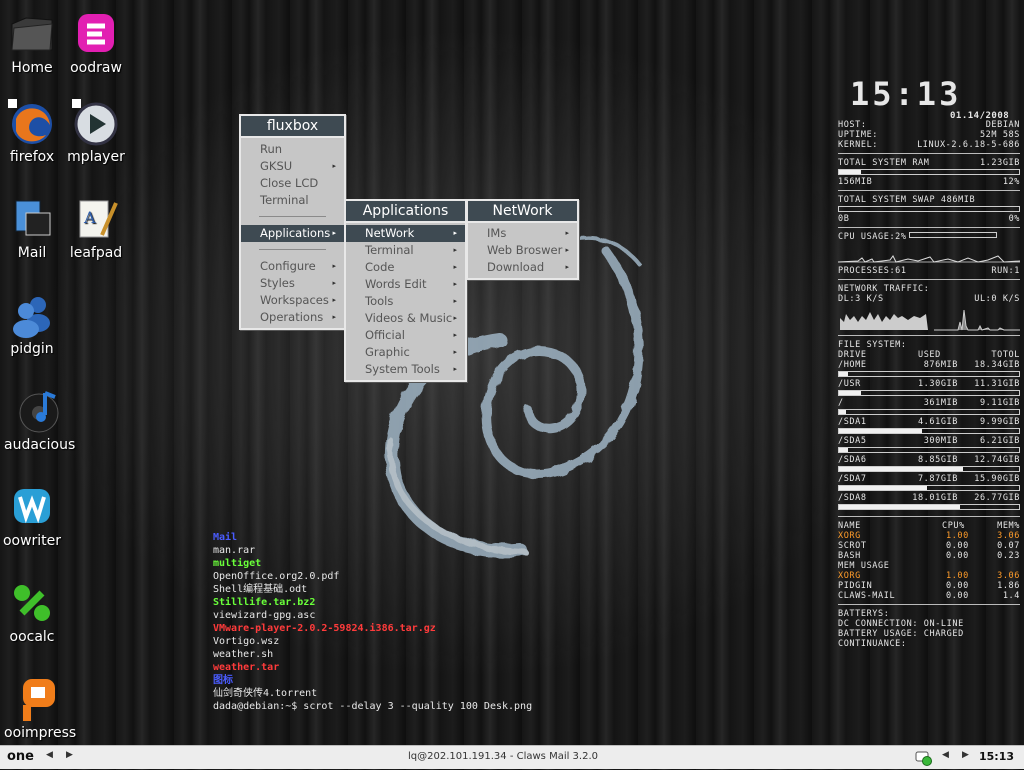  What do you see at coordinates (292, 166) in the screenshot?
I see `menu-item-gksu: GKSU ▸` at bounding box center [292, 166].